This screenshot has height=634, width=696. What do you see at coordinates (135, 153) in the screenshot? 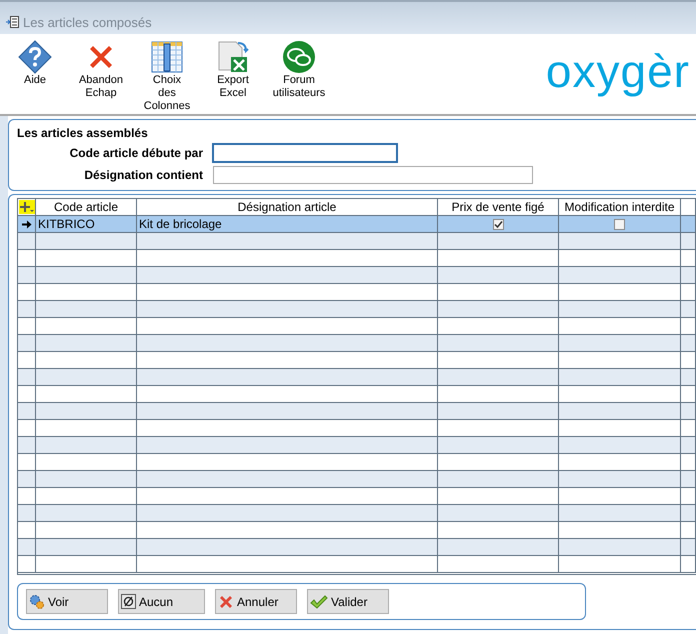
I see `field-label: Code article débute par` at bounding box center [135, 153].